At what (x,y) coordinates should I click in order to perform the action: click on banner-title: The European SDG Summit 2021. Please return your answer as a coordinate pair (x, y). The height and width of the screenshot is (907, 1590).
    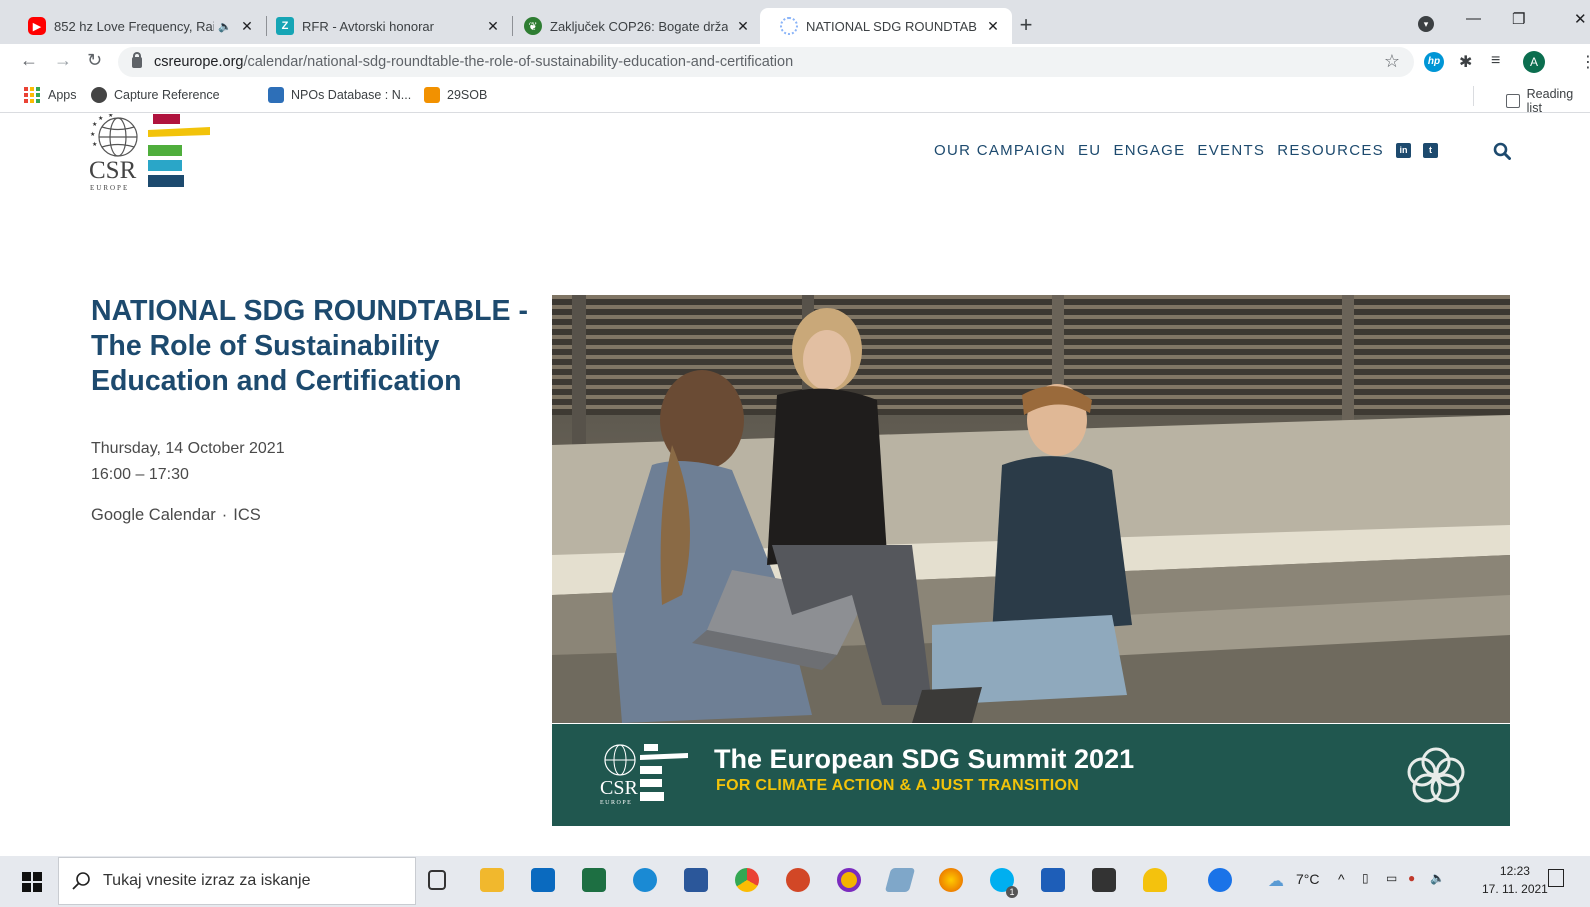
    Looking at the image, I should click on (924, 759).